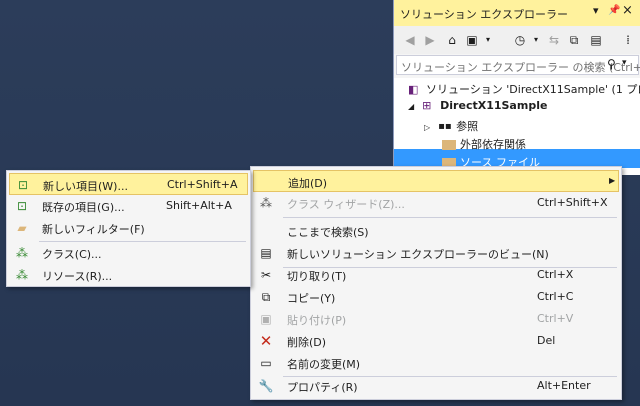 This screenshot has width=640, height=406. I want to click on search-placeholder: ソリューション エクスプローラー の検索 (Ctrl+, so click(520, 67).